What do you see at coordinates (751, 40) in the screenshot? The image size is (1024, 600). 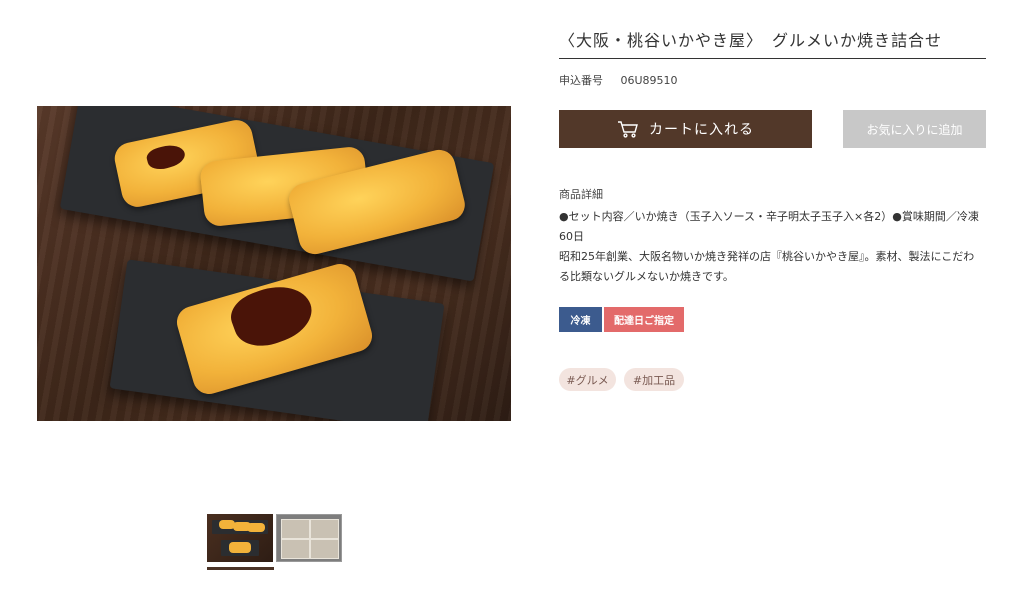 I see `product-title: 〈大阪・桃谷いかやき屋〉 グルメいか焼き詰合せ` at bounding box center [751, 40].